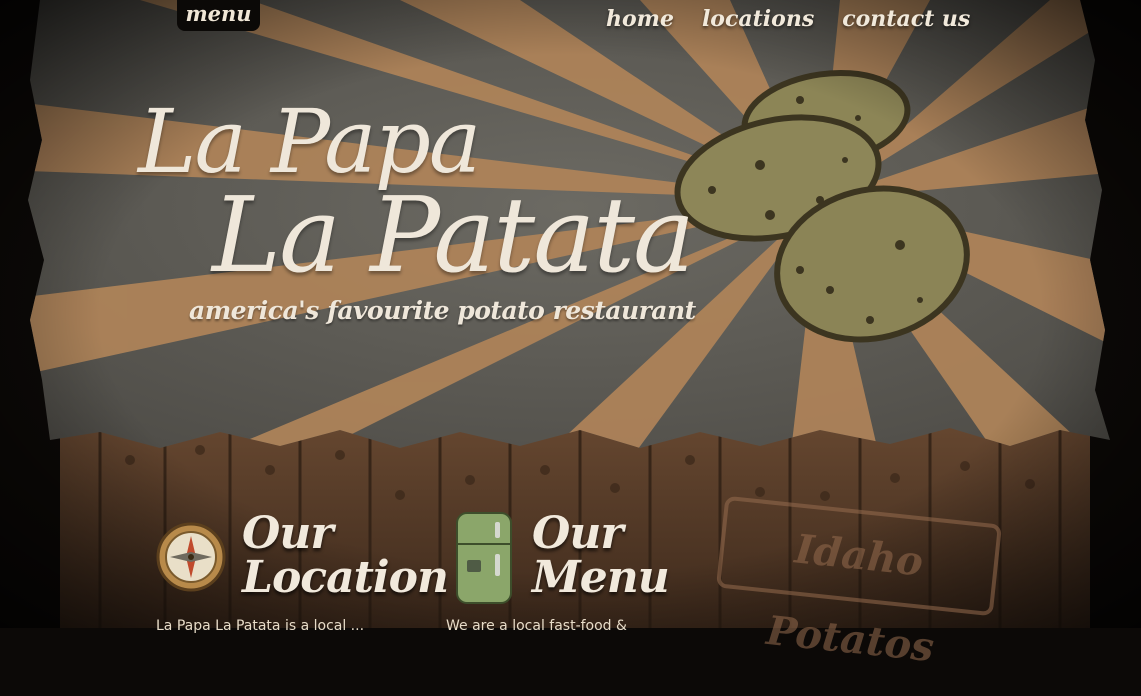 Image resolution: width=1141 pixels, height=696 pixels. What do you see at coordinates (577, 533) in the screenshot?
I see `section-menu-title-line1: Our` at bounding box center [577, 533].